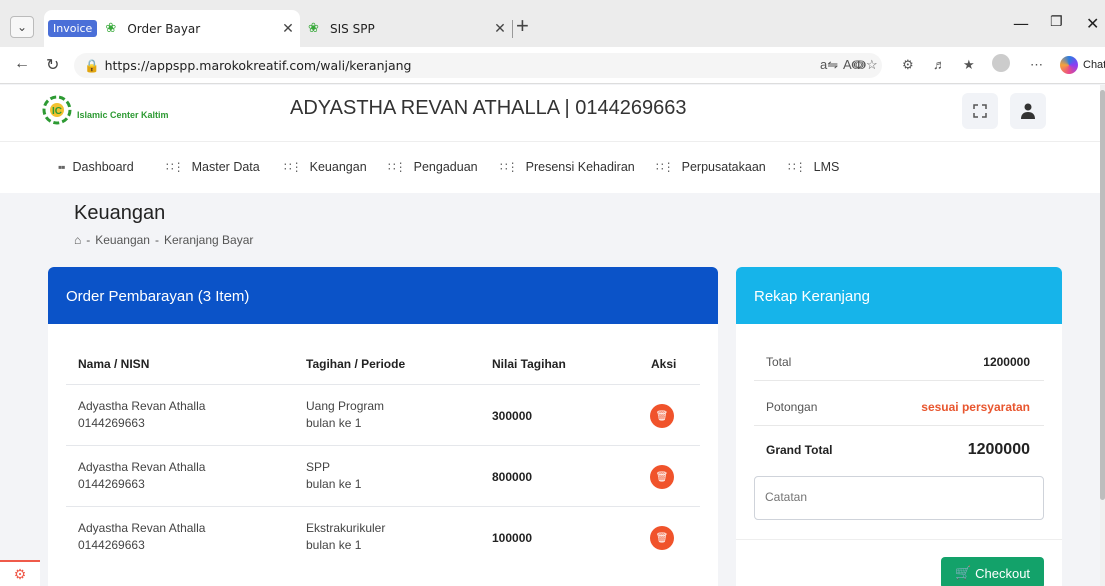  I want to click on dashboard-icon: ▪▪, so click(61, 167).